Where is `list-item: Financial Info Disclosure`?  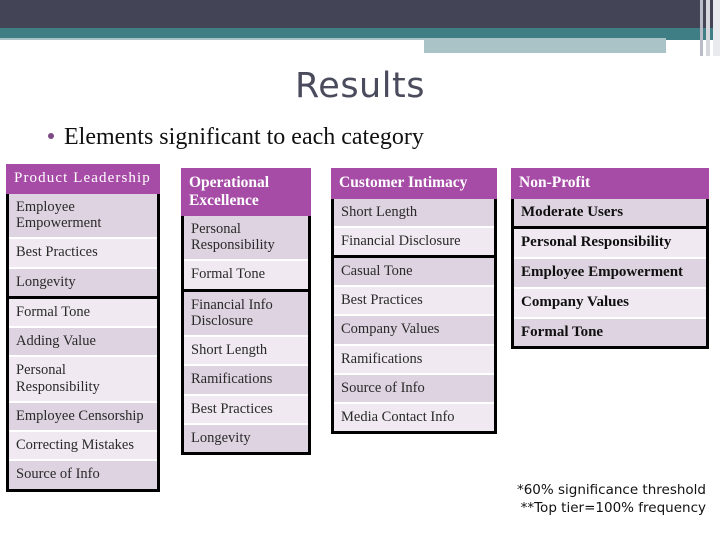 list-item: Financial Info Disclosure is located at coordinates (246, 313).